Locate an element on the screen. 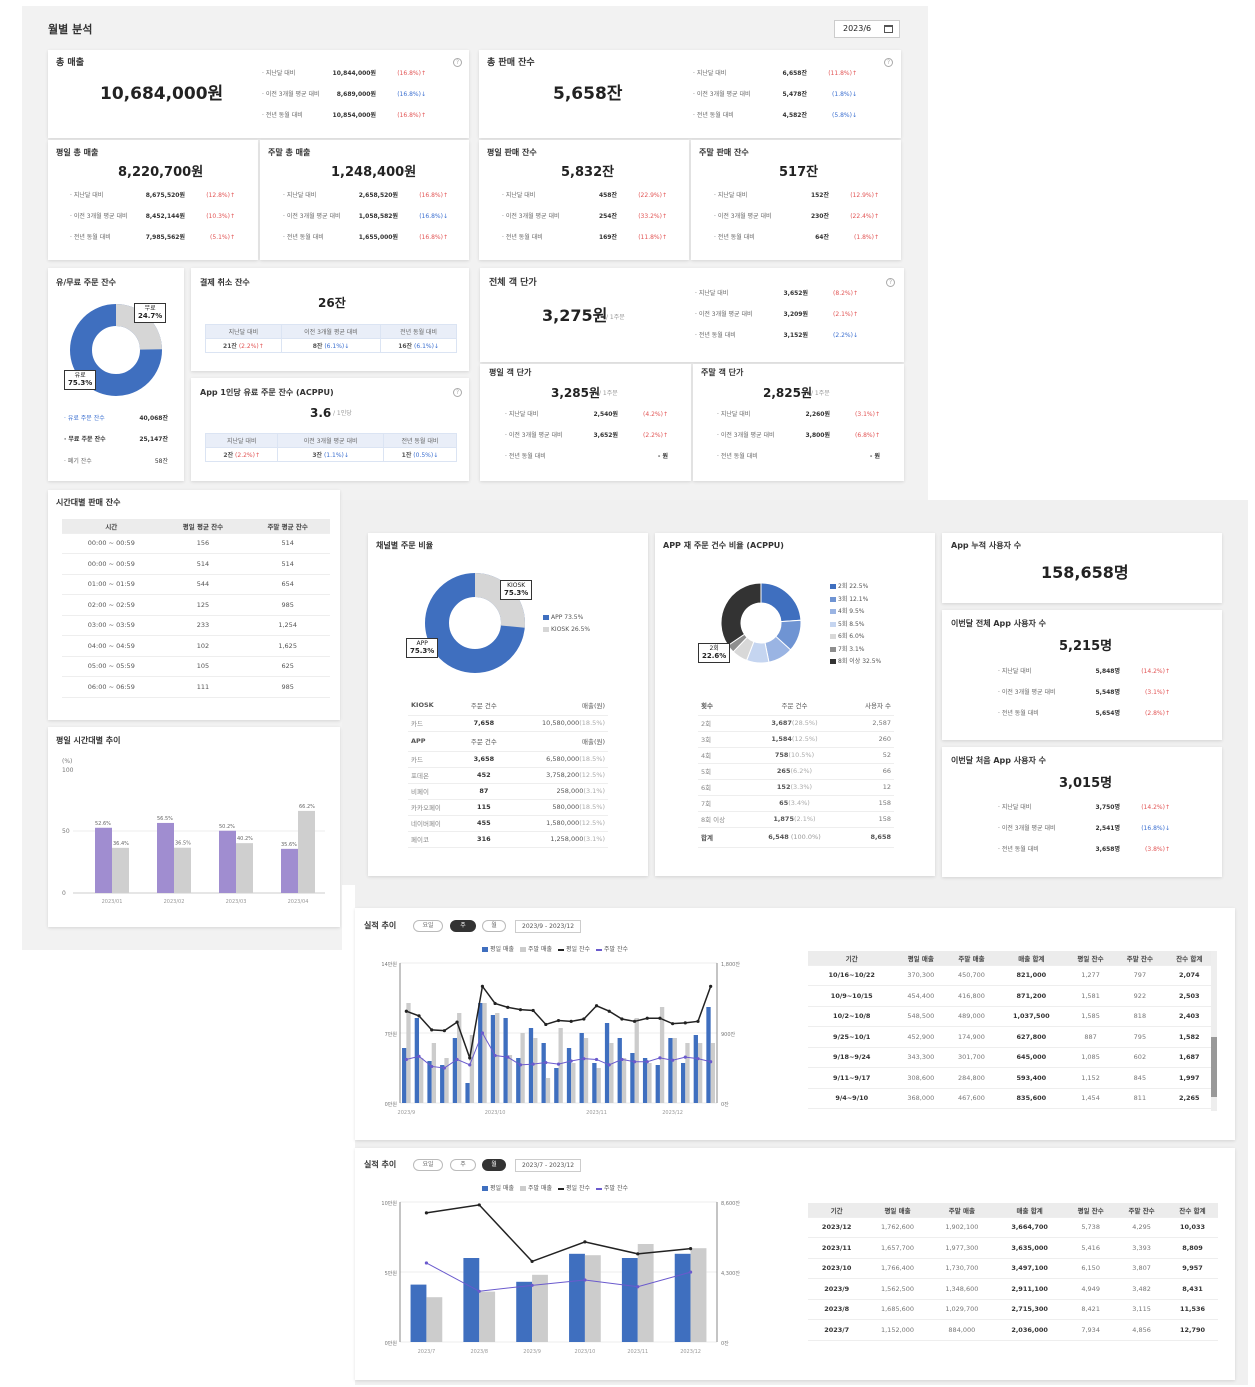  app-row: 페이코 316 1,258,000(3.1%) is located at coordinates (508, 839).